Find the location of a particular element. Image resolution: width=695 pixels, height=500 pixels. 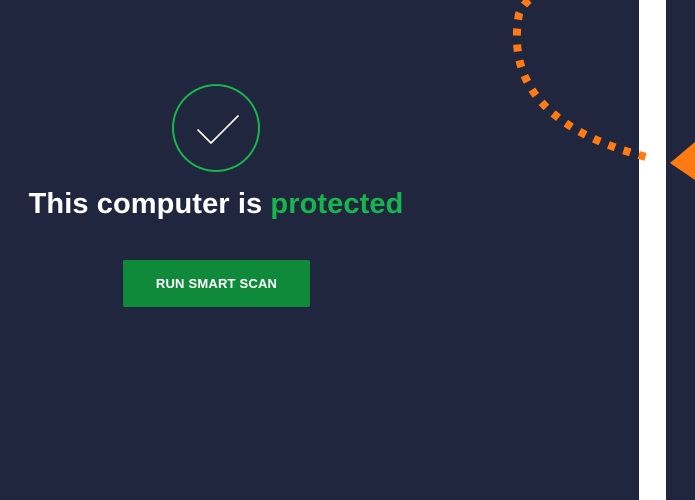

adjacent-panel is located at coordinates (680, 250).